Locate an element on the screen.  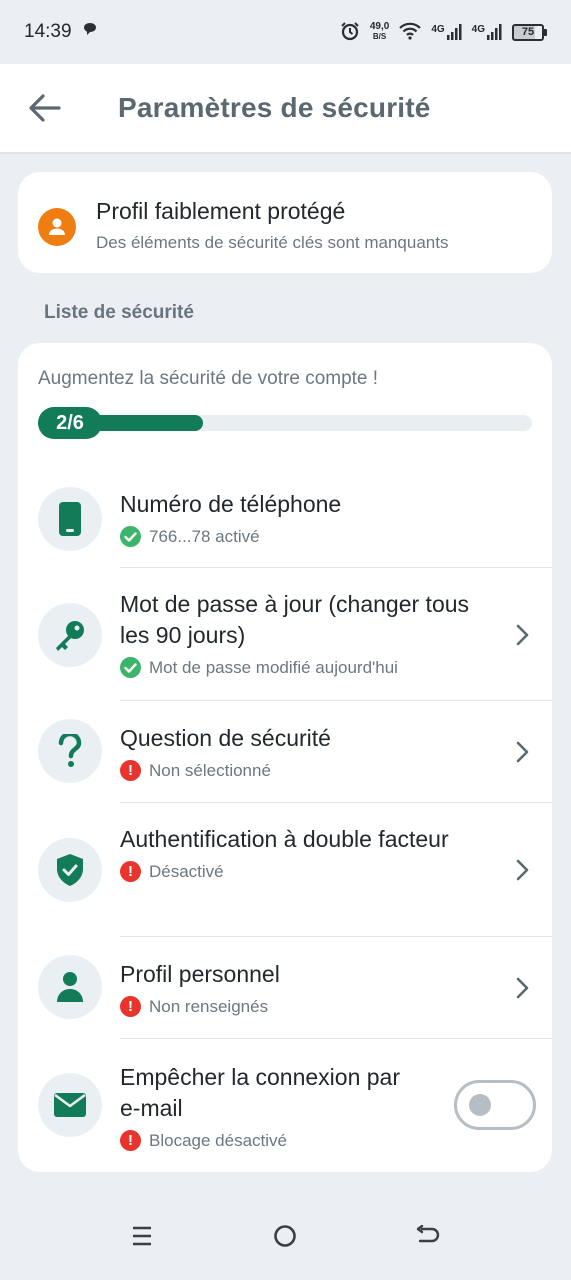
item-status-text: Non sélectionné is located at coordinates (210, 770).